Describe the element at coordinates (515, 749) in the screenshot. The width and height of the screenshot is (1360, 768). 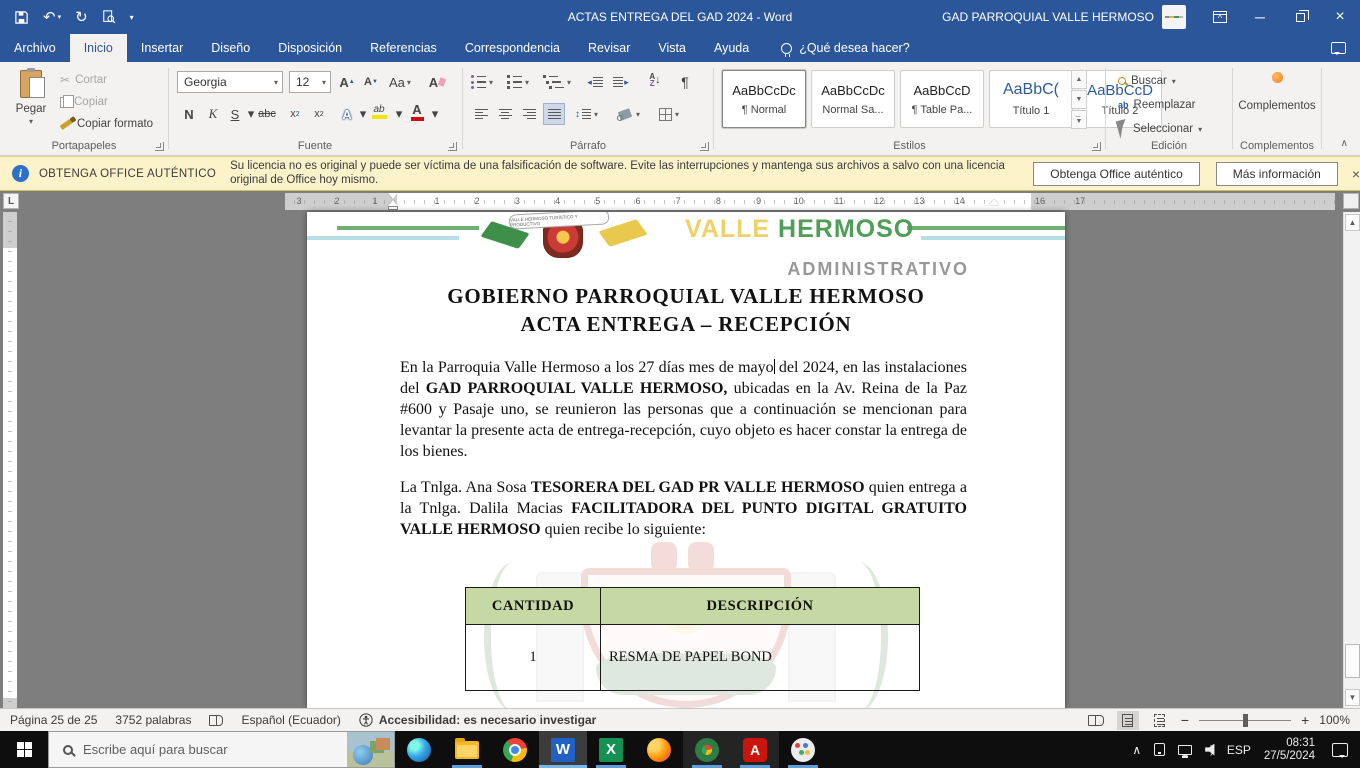
I see `taskbar-chrome-icon` at that location.